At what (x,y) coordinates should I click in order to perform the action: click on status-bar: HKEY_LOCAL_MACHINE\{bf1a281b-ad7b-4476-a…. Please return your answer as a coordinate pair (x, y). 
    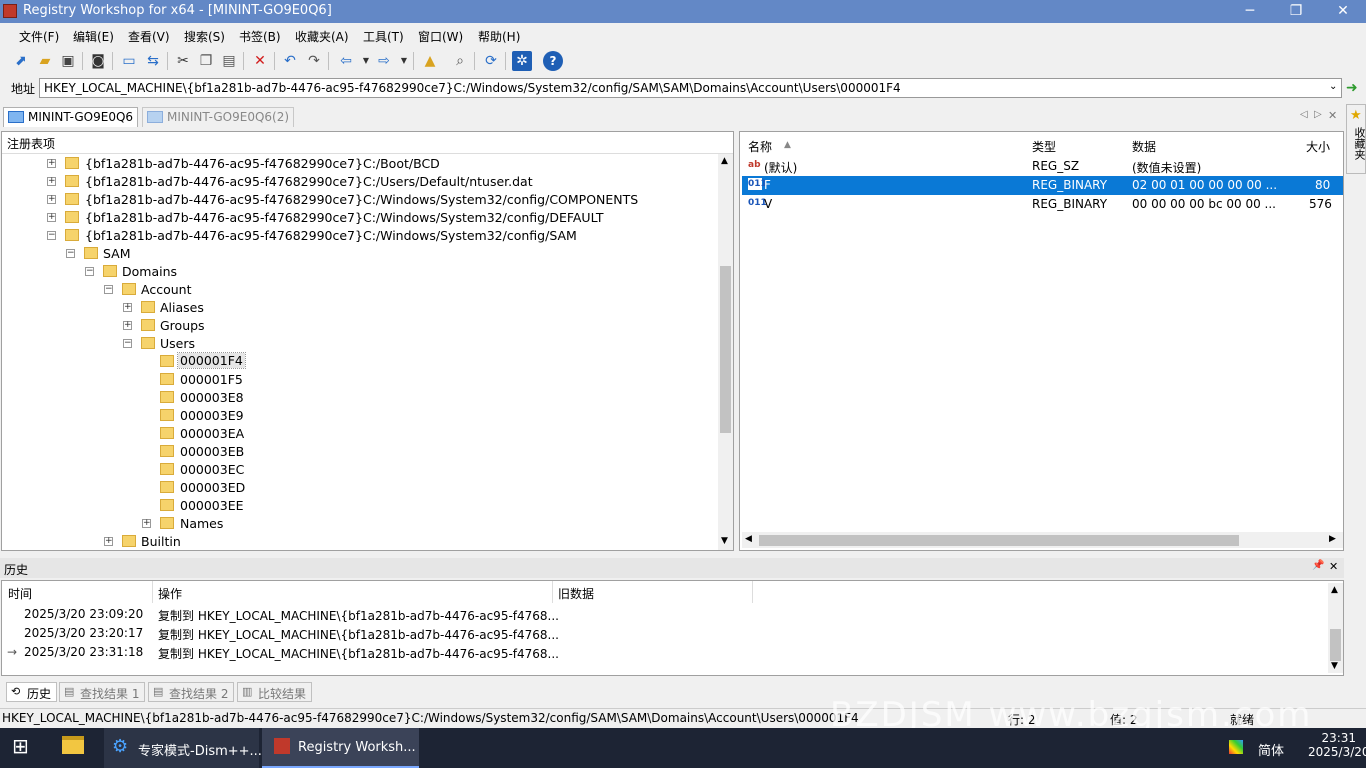
    Looking at the image, I should click on (683, 715).